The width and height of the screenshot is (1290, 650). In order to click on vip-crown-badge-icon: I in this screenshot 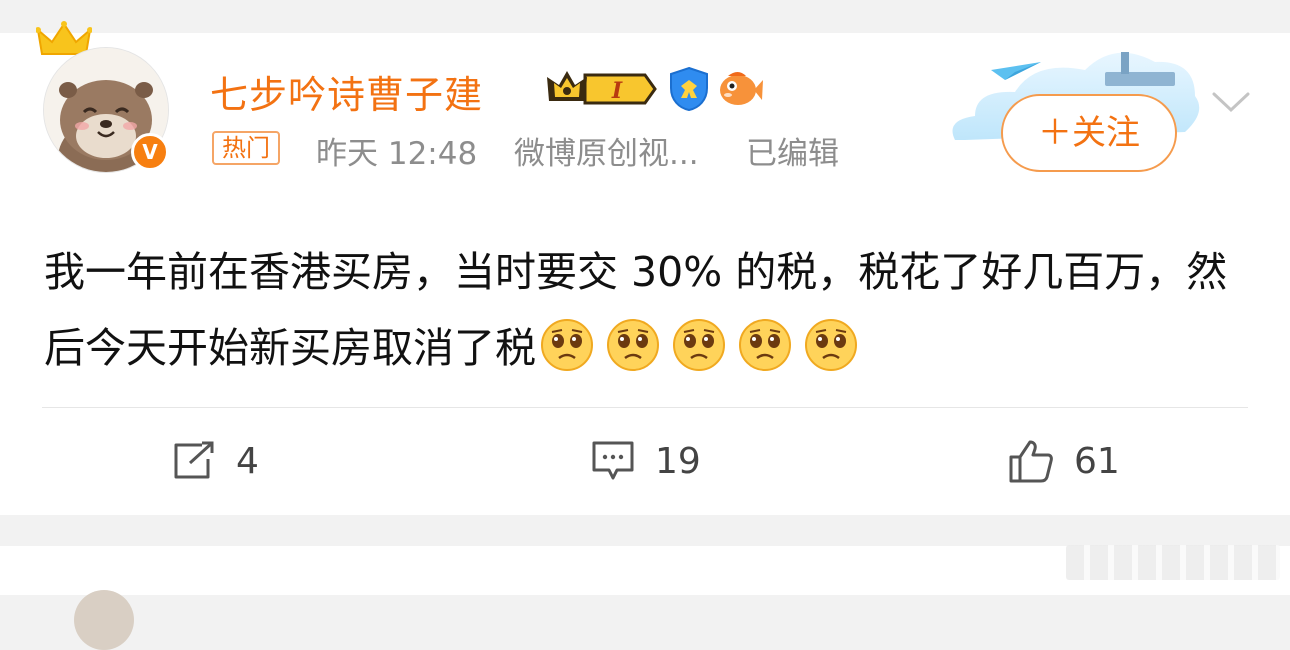, I will do `click(601, 89)`.